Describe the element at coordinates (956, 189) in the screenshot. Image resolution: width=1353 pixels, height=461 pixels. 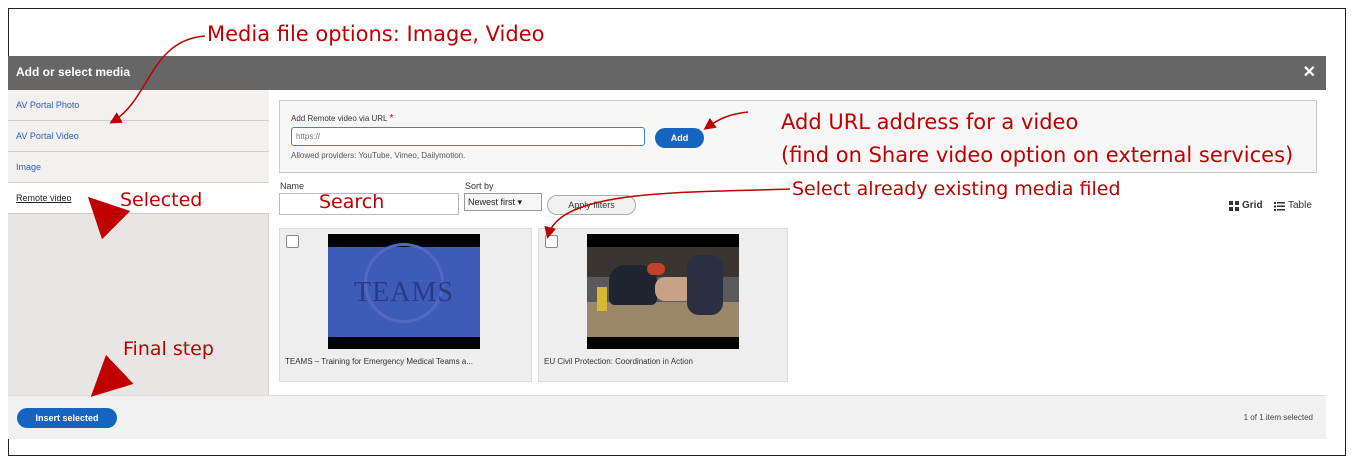
I see `annotation-select-existing: Select already existing media filed` at that location.